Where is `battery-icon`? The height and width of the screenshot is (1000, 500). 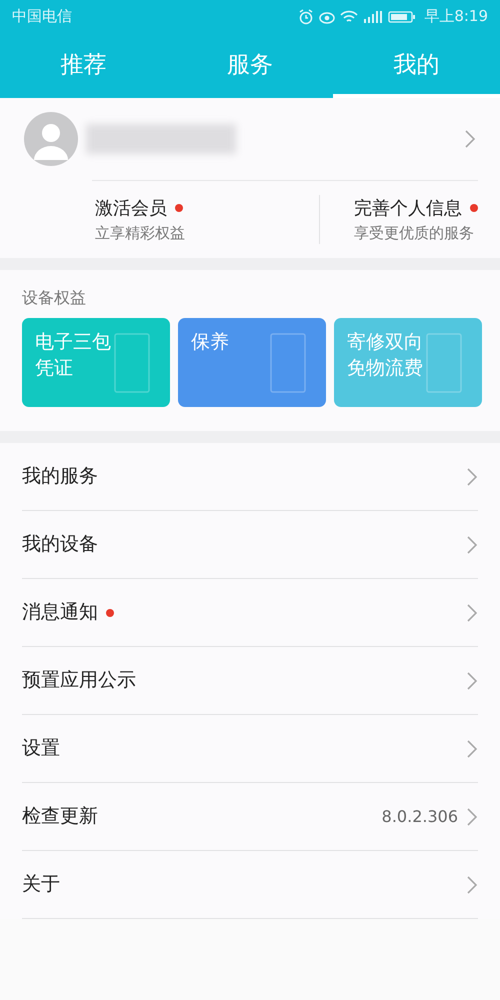 battery-icon is located at coordinates (402, 17).